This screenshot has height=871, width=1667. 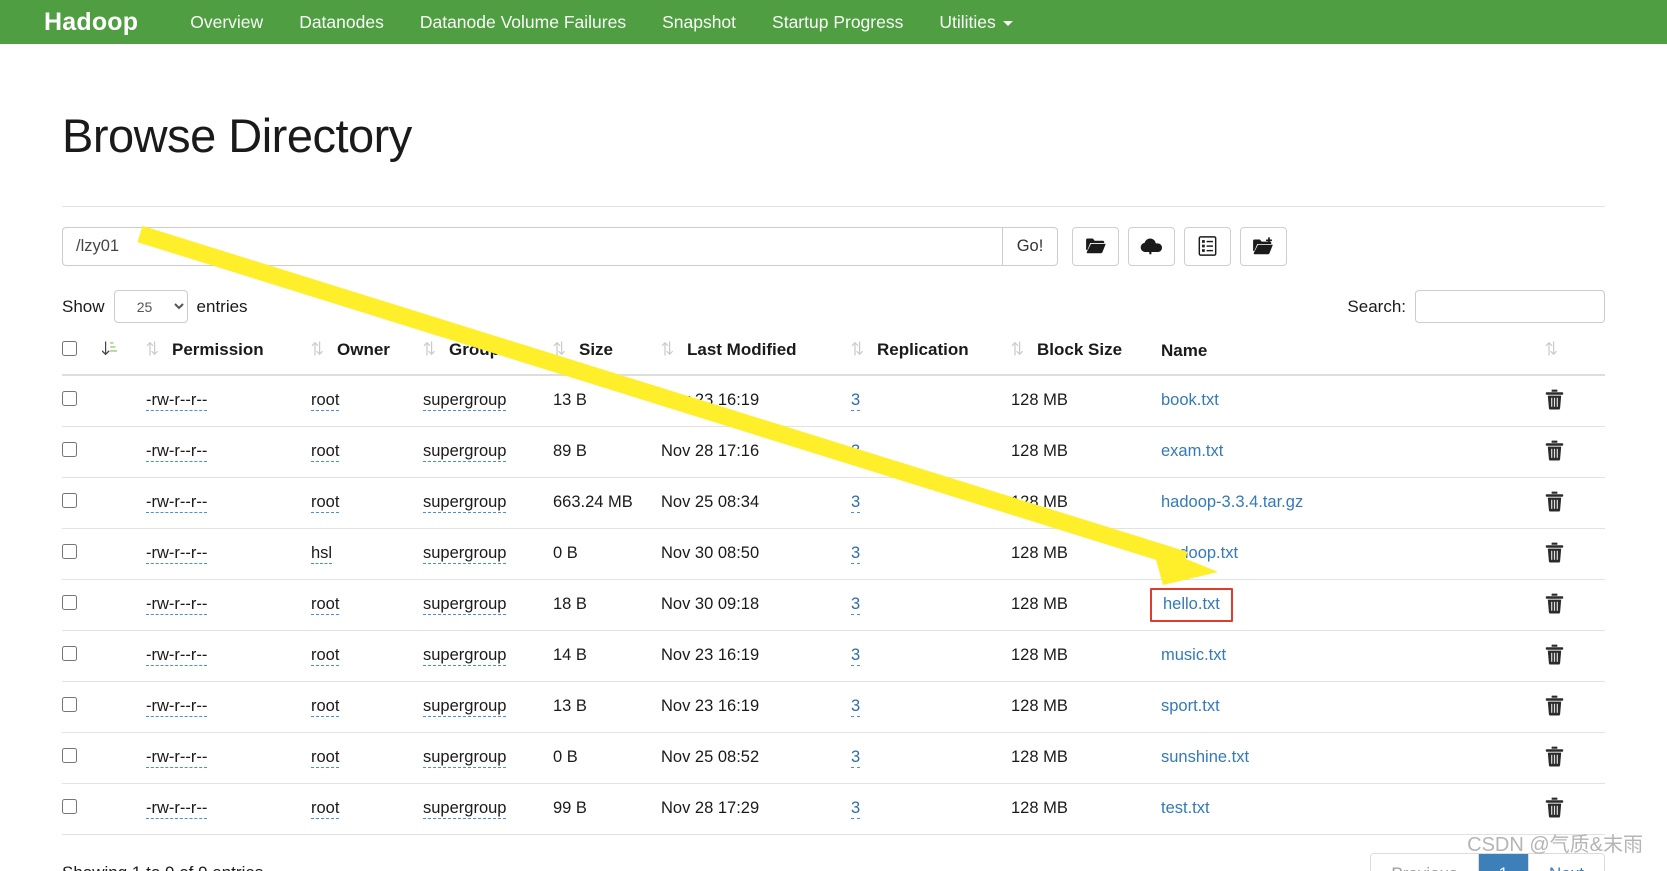 What do you see at coordinates (1095, 246) in the screenshot?
I see `open-folder-button` at bounding box center [1095, 246].